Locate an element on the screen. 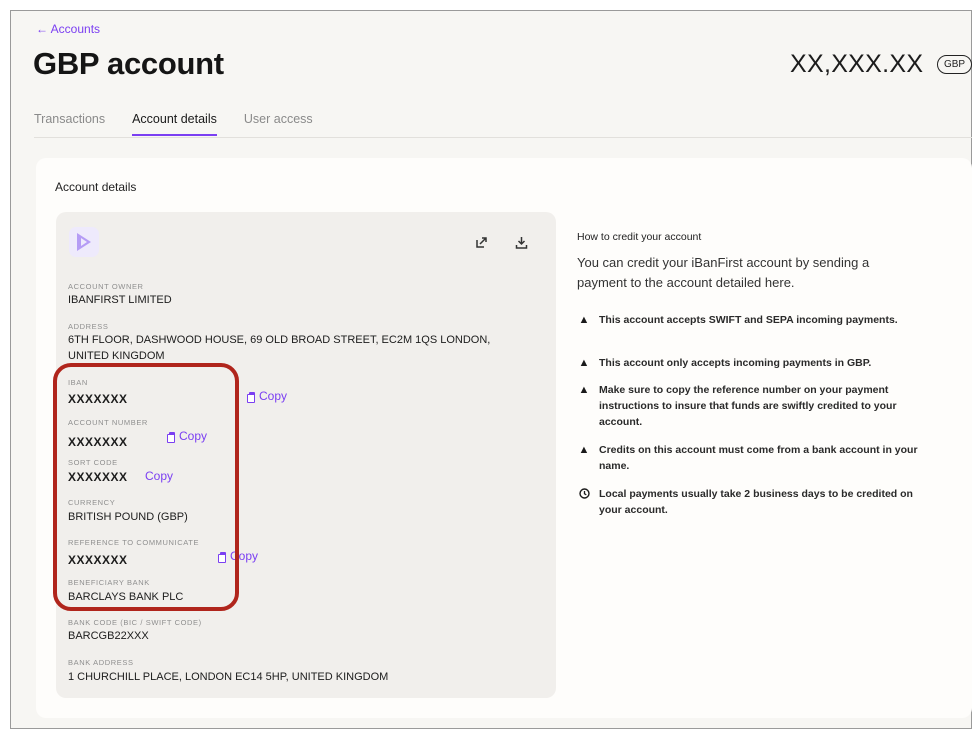  back-to-accounts-link: ← Accounts is located at coordinates (68, 29).